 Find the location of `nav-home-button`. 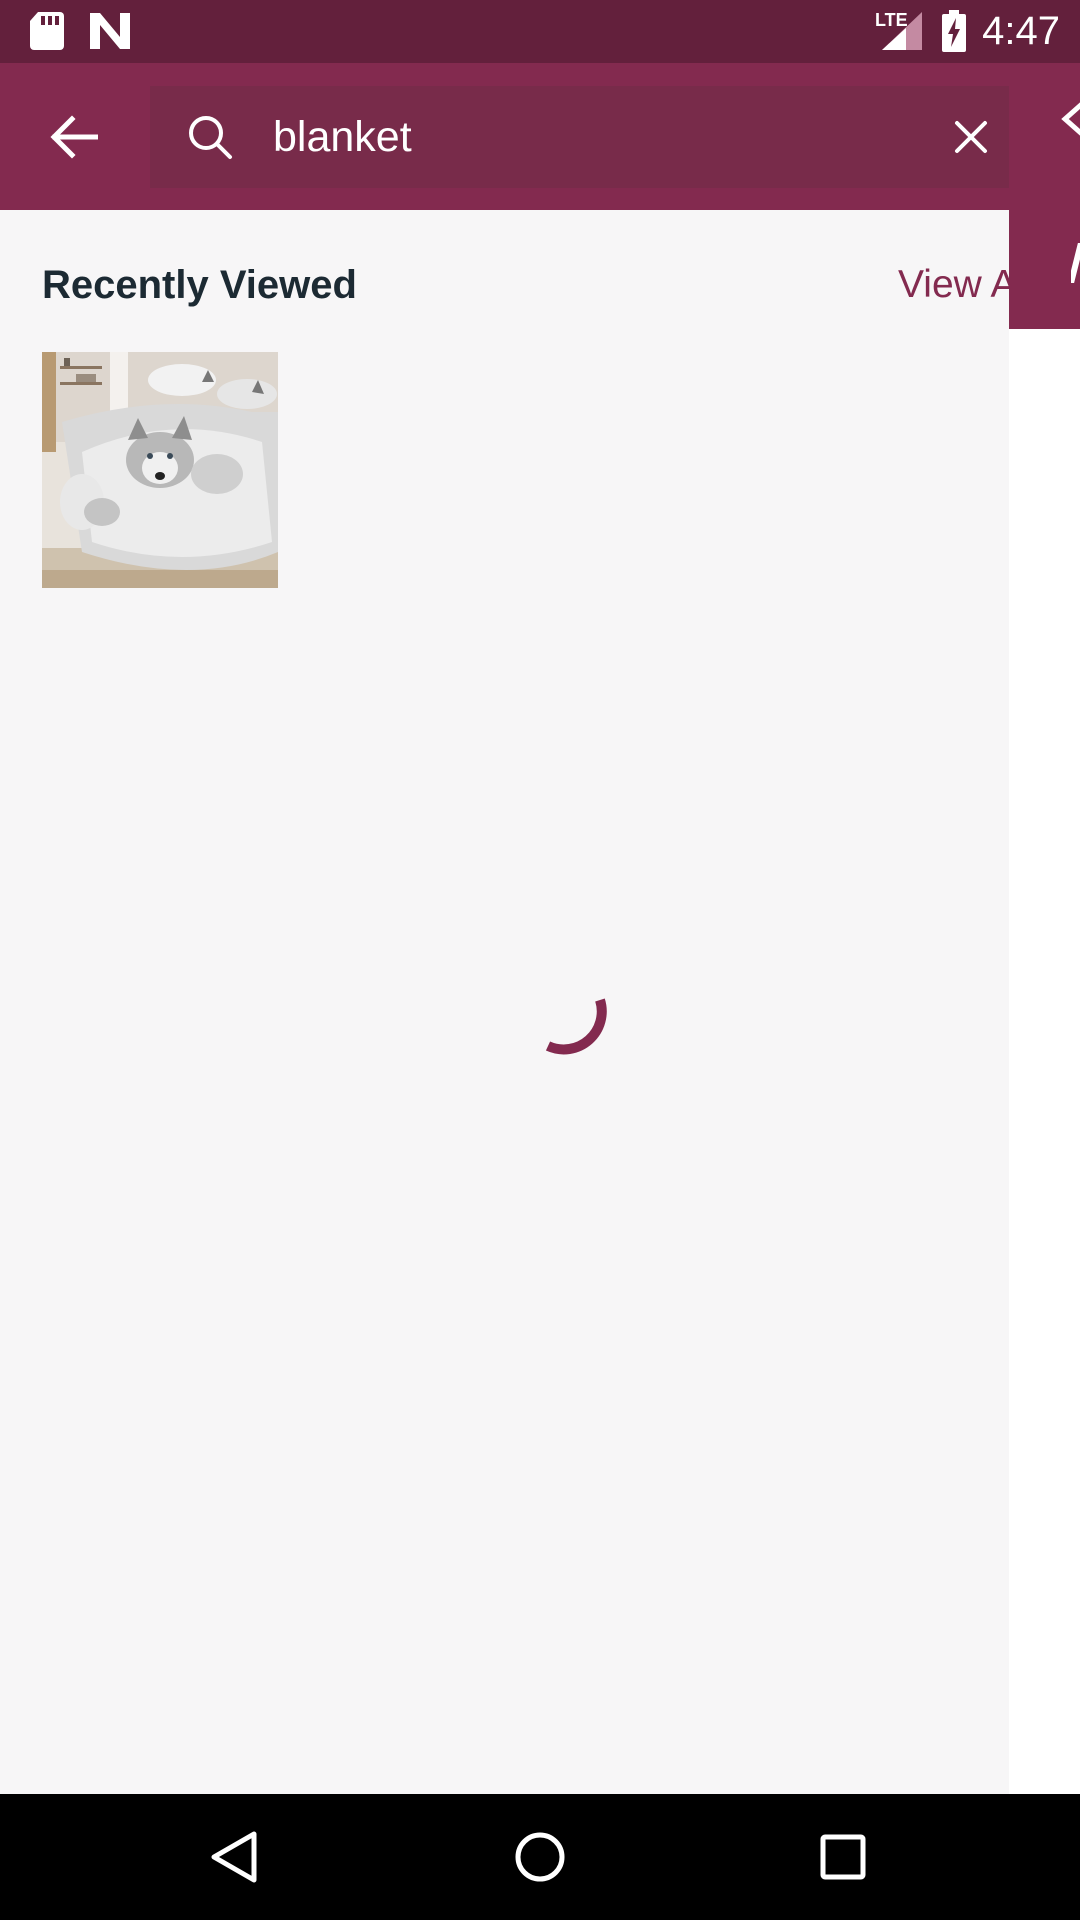

nav-home-button is located at coordinates (540, 1857).